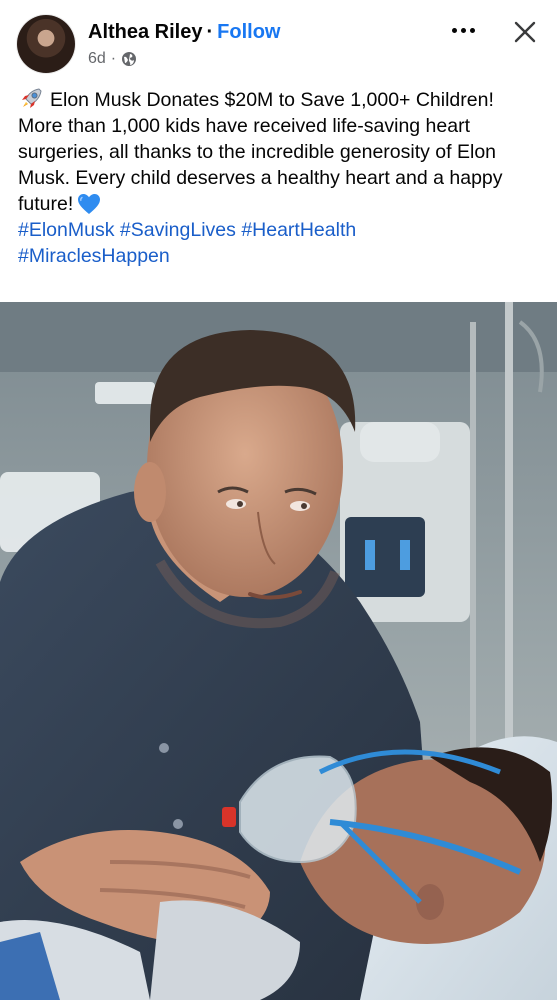 The width and height of the screenshot is (557, 1000). I want to click on rocket-icon, so click(32, 98).